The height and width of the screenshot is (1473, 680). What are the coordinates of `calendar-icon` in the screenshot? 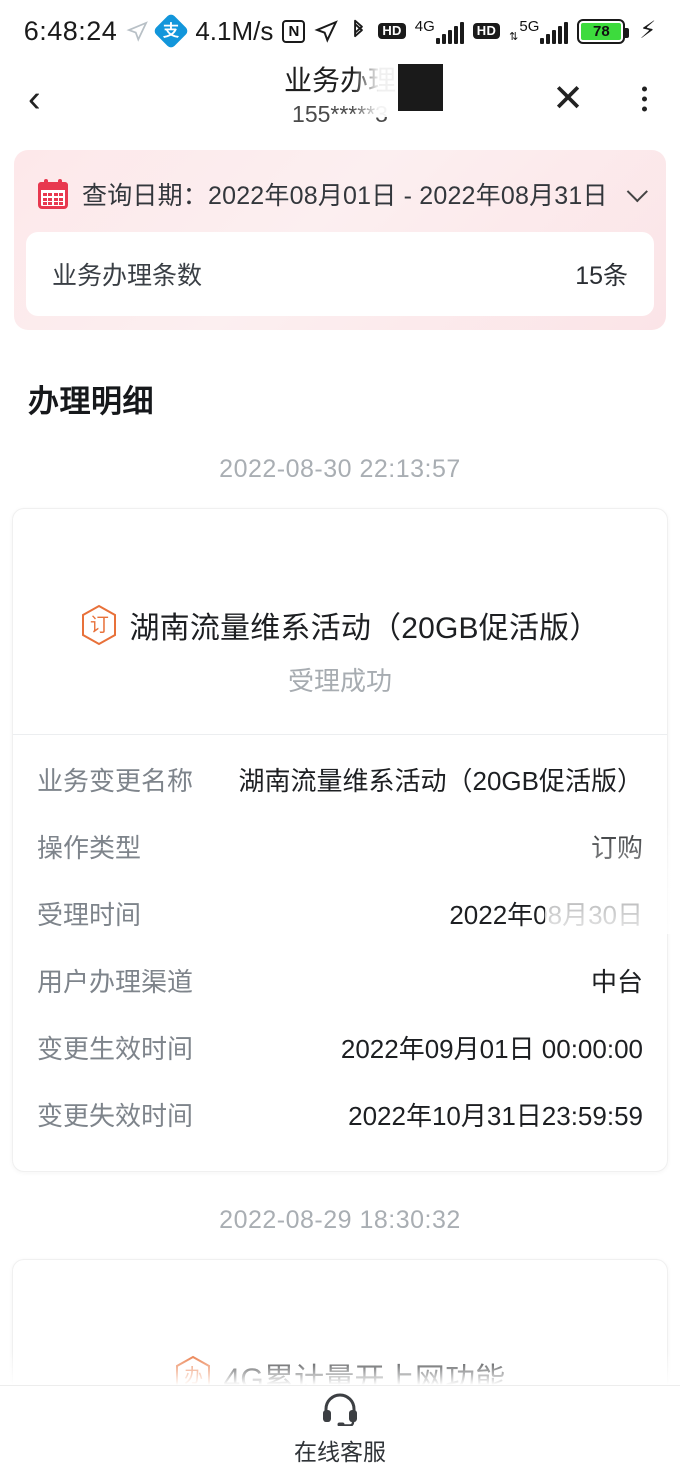 It's located at (53, 194).